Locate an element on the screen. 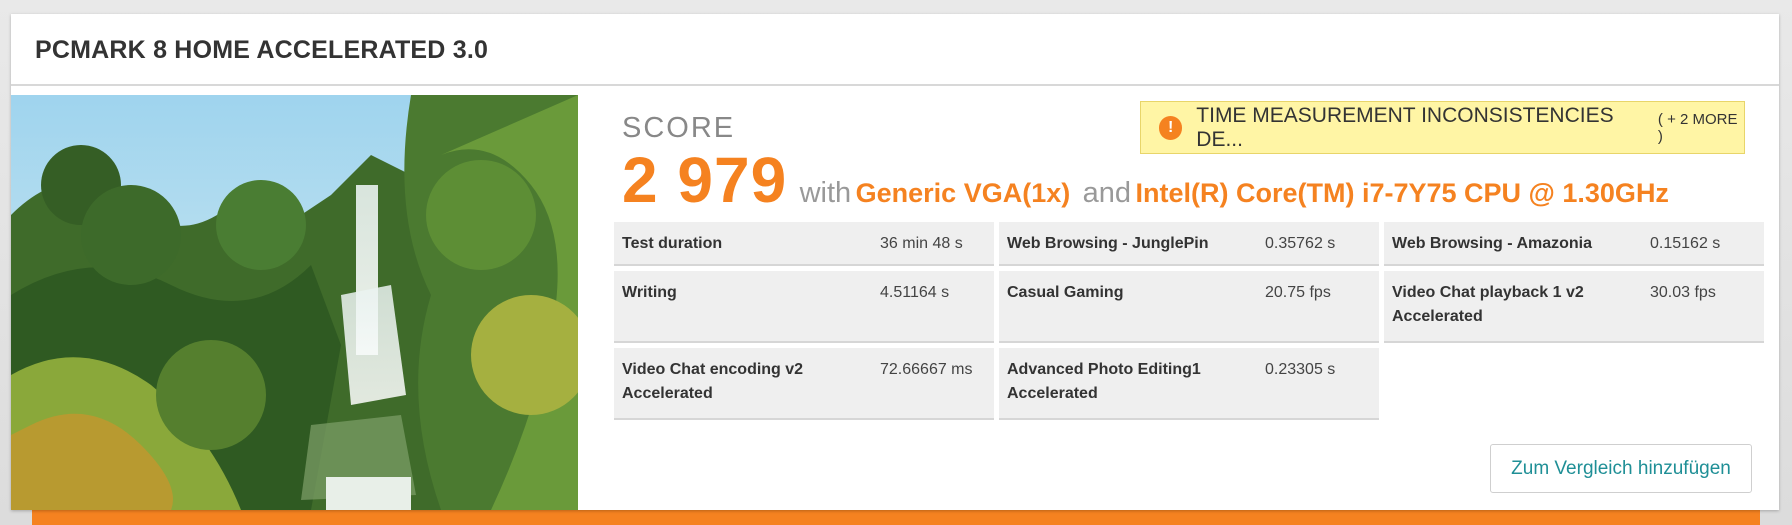 The width and height of the screenshot is (1792, 525). result-value: 36 min 48 s is located at coordinates (921, 243).